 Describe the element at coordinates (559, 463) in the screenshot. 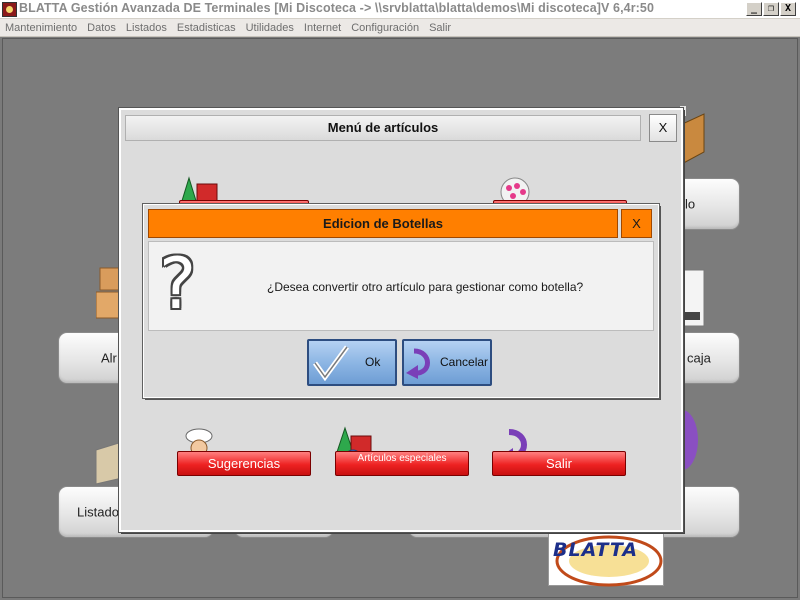

I see `salir-button: Salir` at that location.